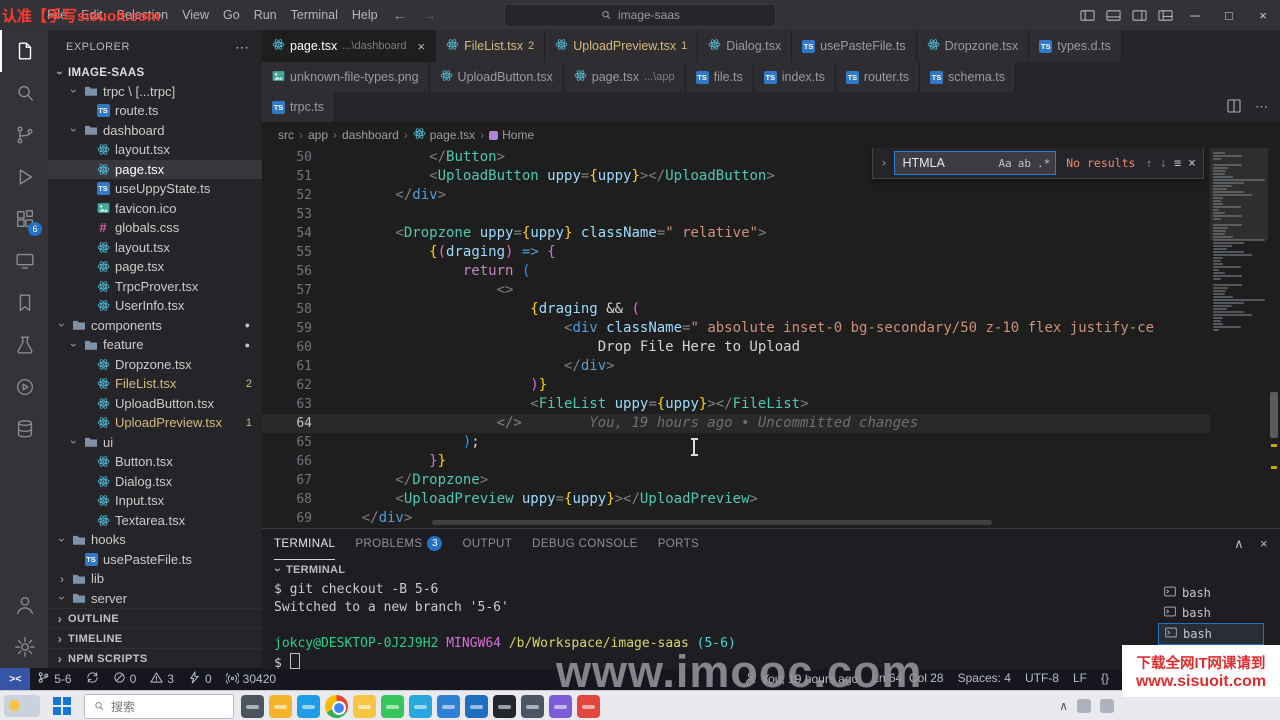  Describe the element at coordinates (1274, 338) in the screenshot. I see `overview-ruler` at that location.